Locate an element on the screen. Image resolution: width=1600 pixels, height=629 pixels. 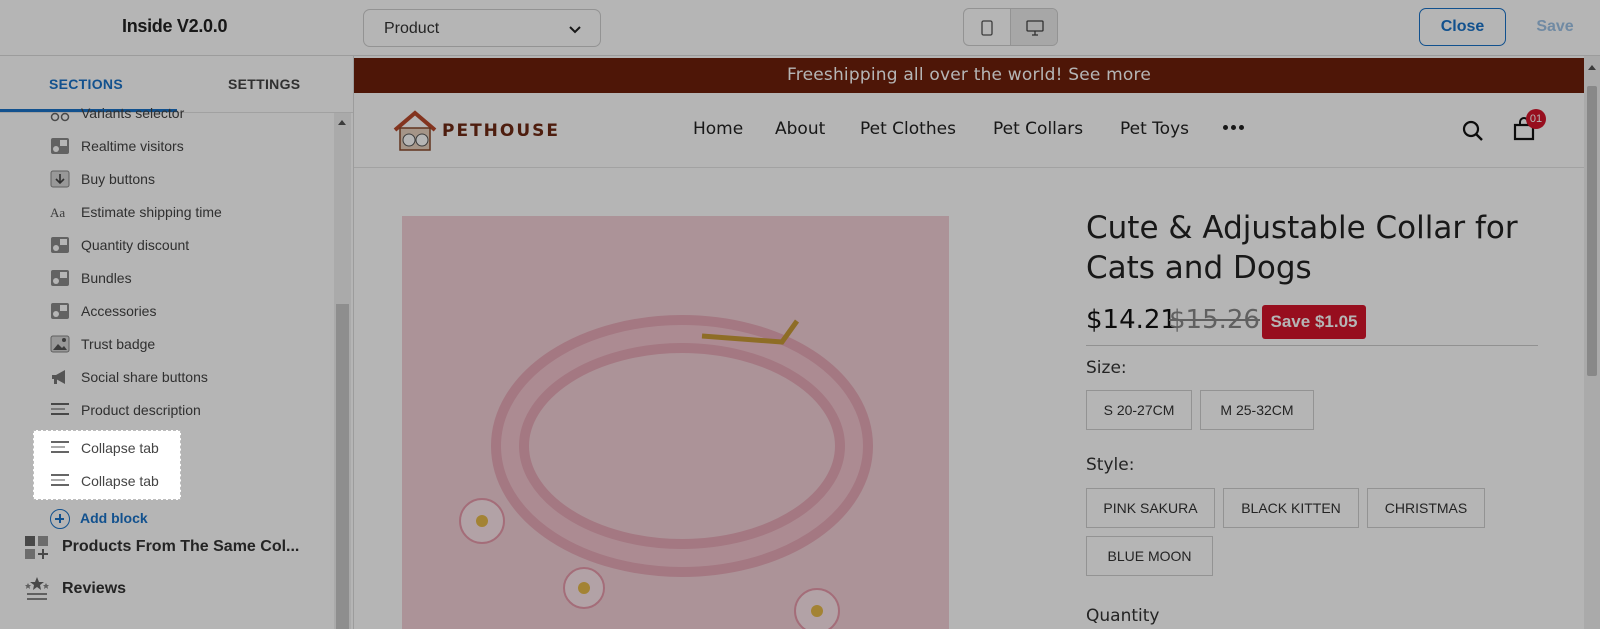
more-menu-icon is located at coordinates (1235, 128).